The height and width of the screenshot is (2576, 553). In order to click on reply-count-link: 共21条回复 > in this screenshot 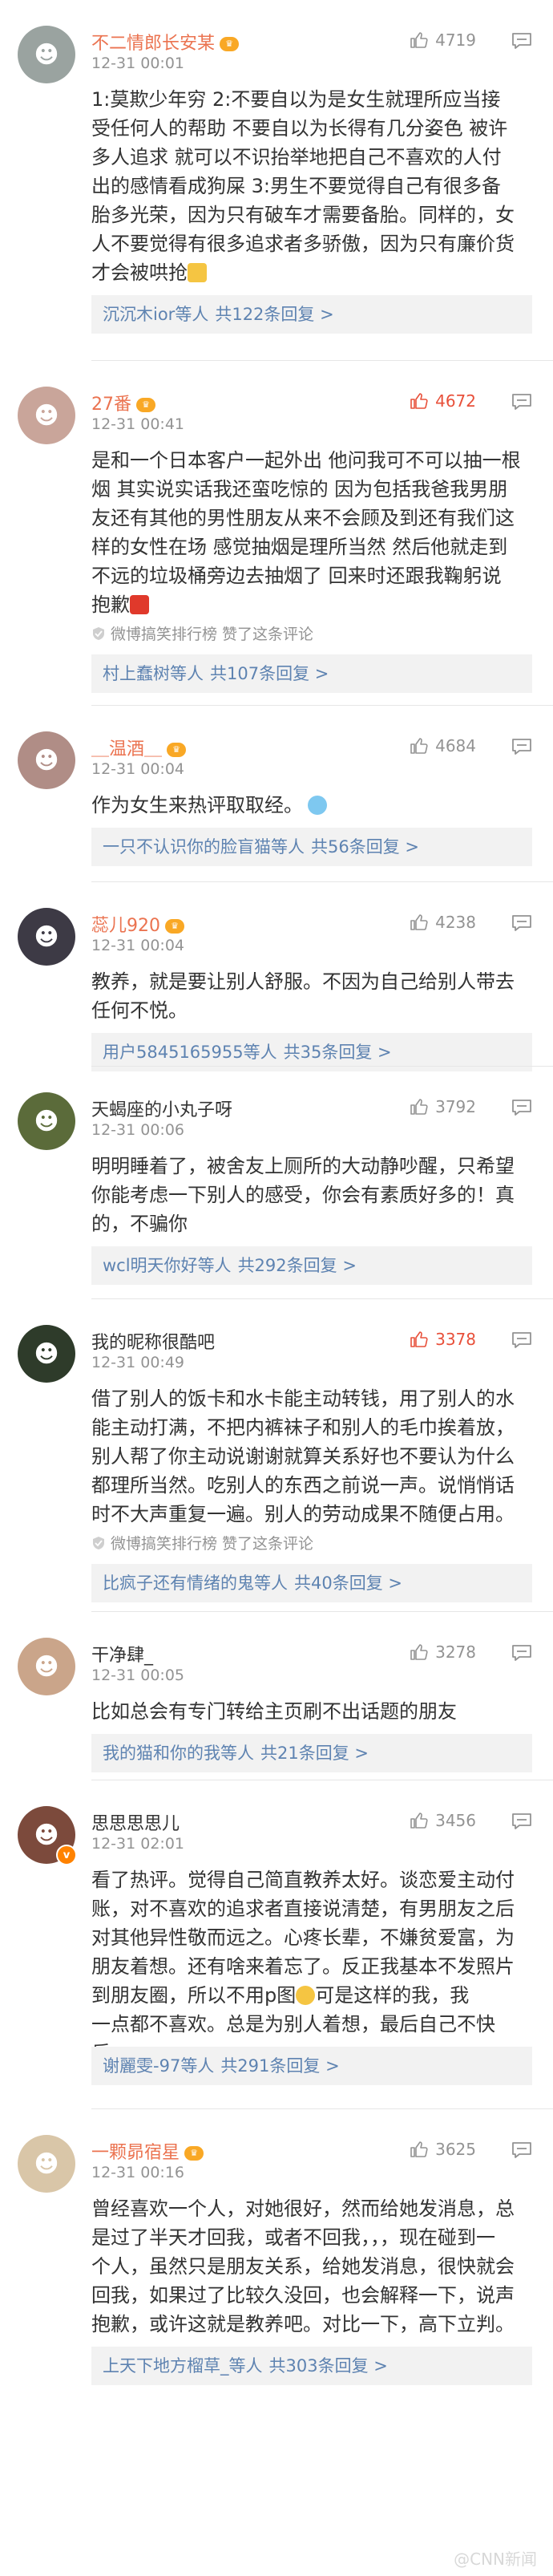, I will do `click(314, 1753)`.